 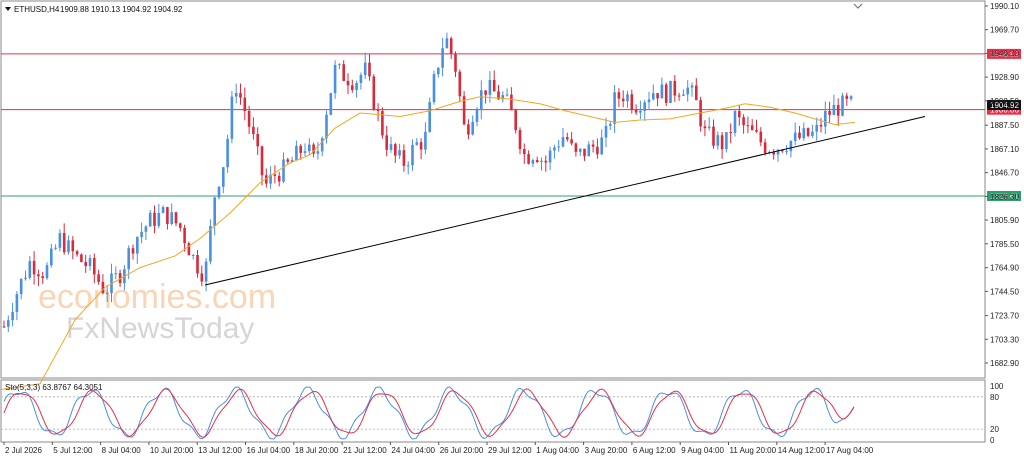 I want to click on price-tick-label: 1867.10, so click(x=1004, y=149).